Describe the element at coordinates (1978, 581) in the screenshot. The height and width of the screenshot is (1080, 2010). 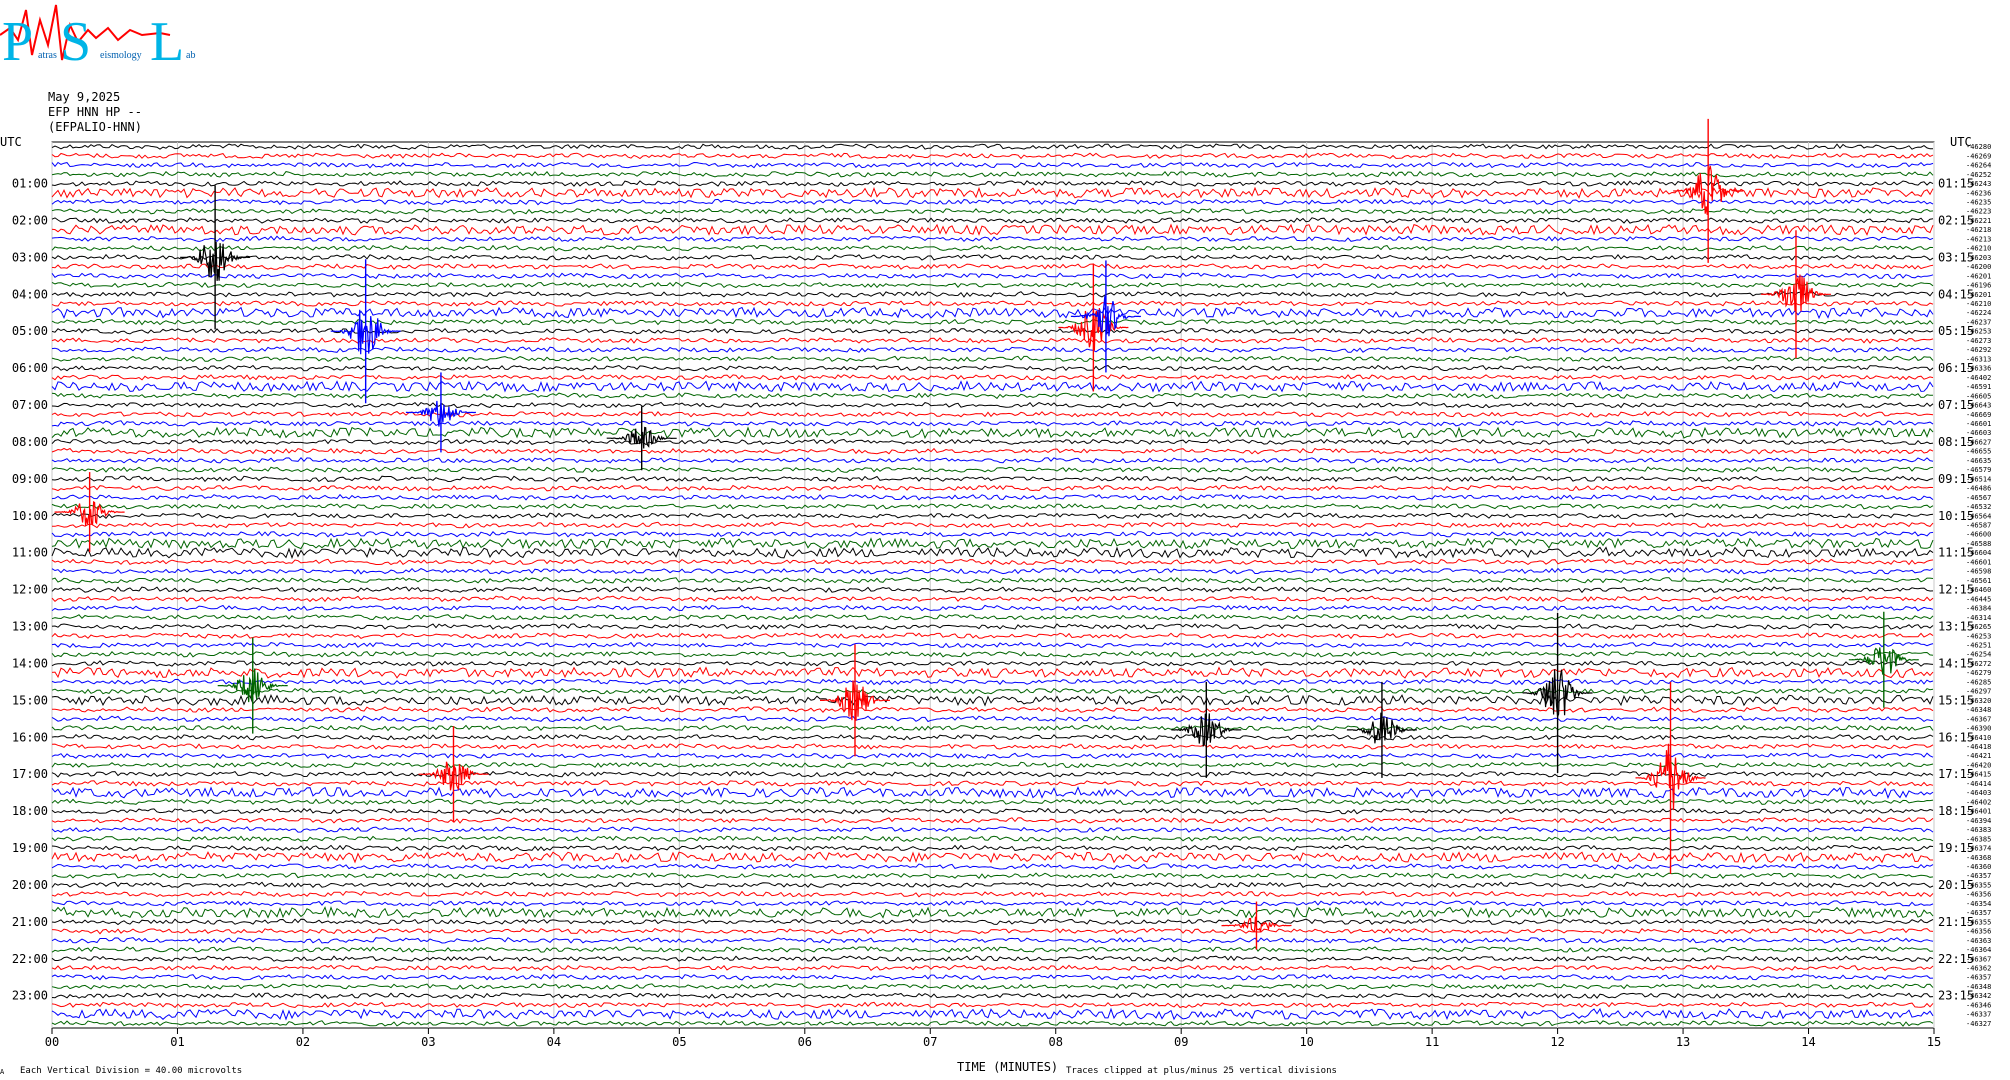
I see `trace-offset-label: -46561` at that location.